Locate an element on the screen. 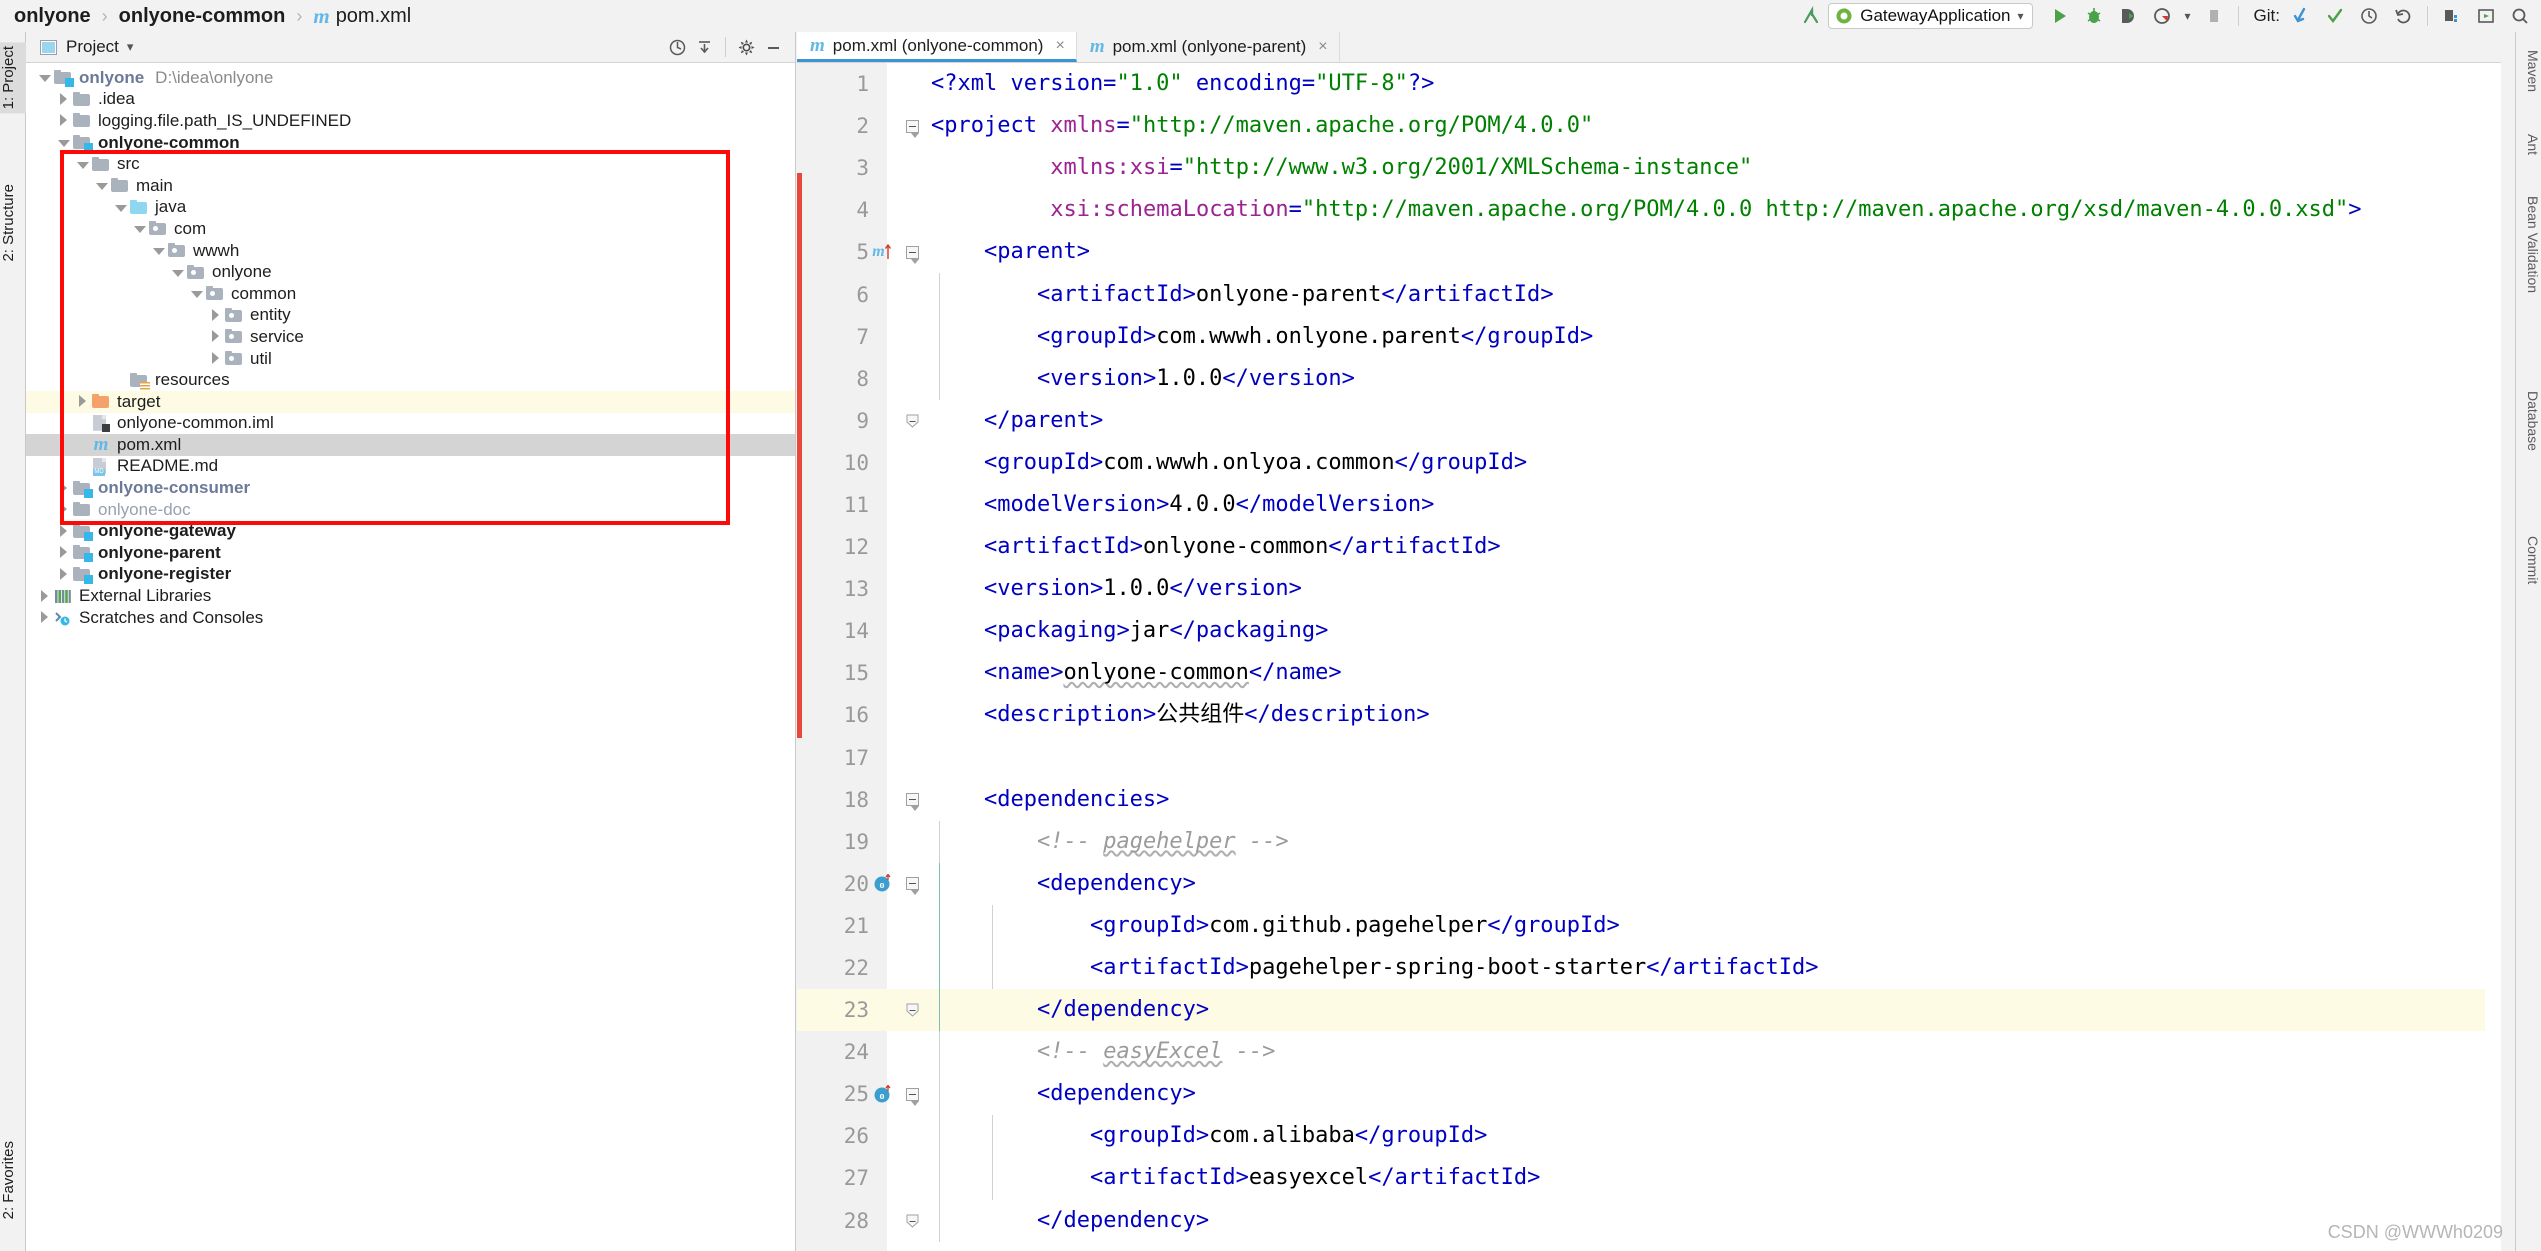 Image resolution: width=2541 pixels, height=1251 pixels. back-arrow-icon is located at coordinates (1811, 16).